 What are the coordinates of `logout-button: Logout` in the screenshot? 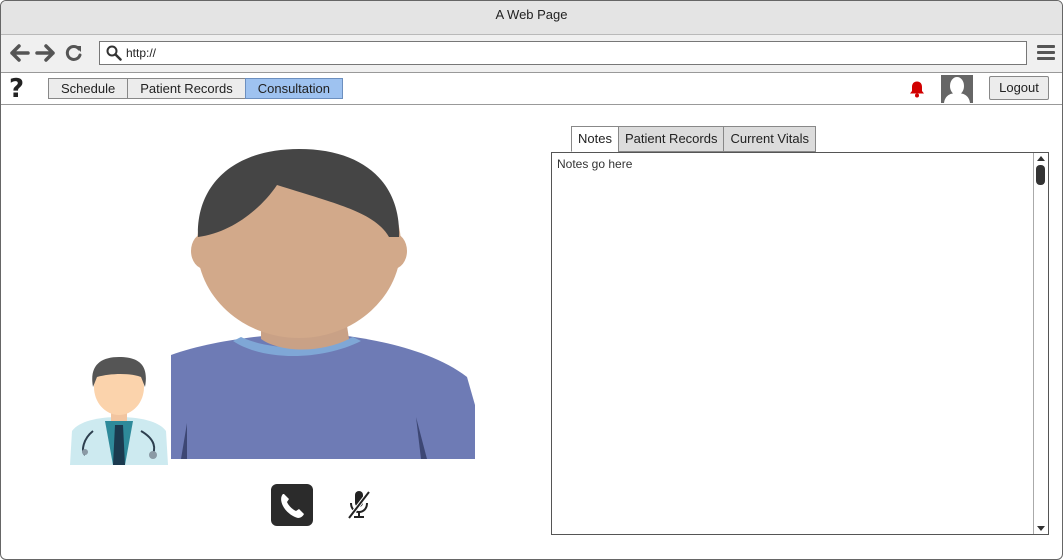 It's located at (1019, 88).